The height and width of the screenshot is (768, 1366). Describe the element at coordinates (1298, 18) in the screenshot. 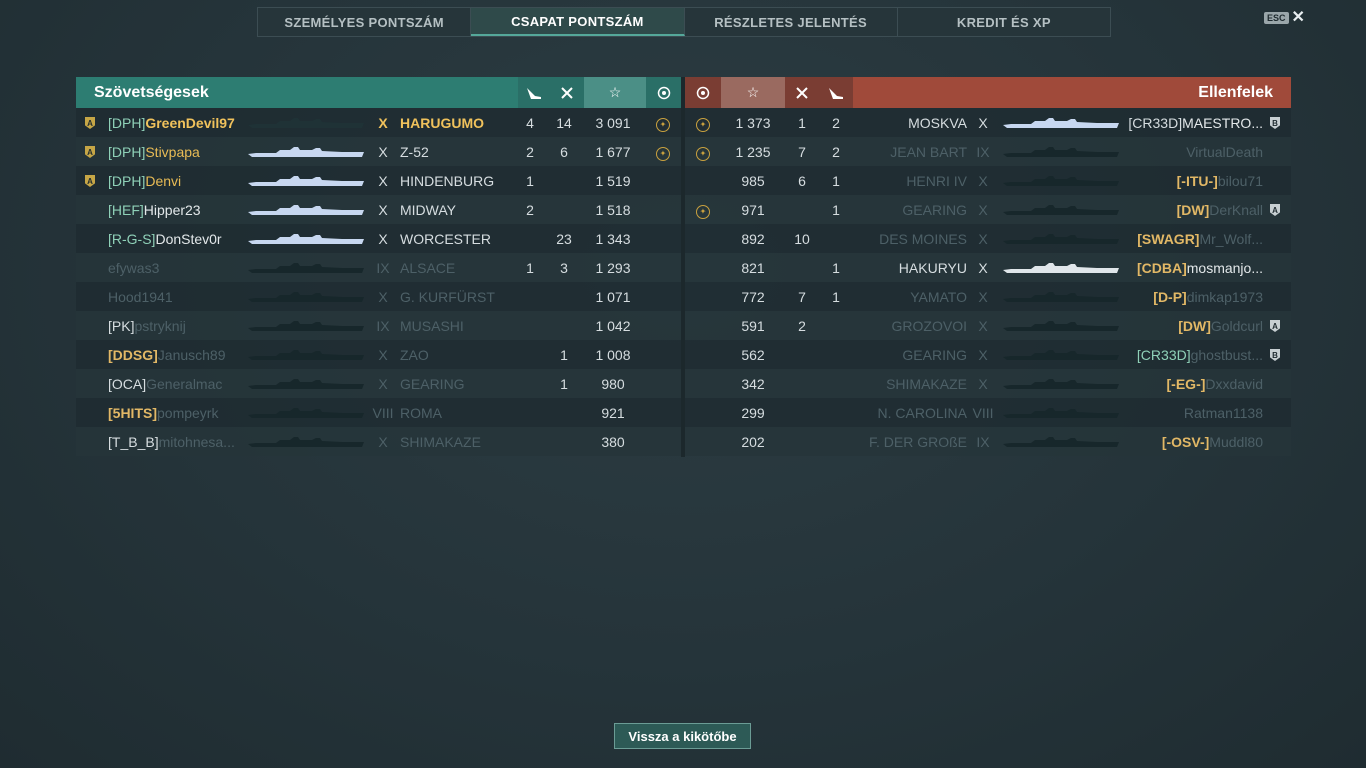

I see `close-icon: ✕` at that location.